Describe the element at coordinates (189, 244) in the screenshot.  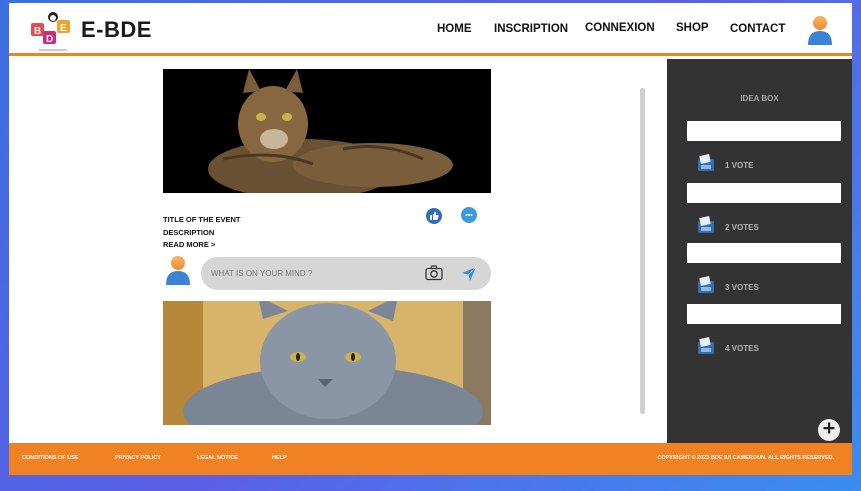
I see `read-more-link: READ MORE >` at that location.